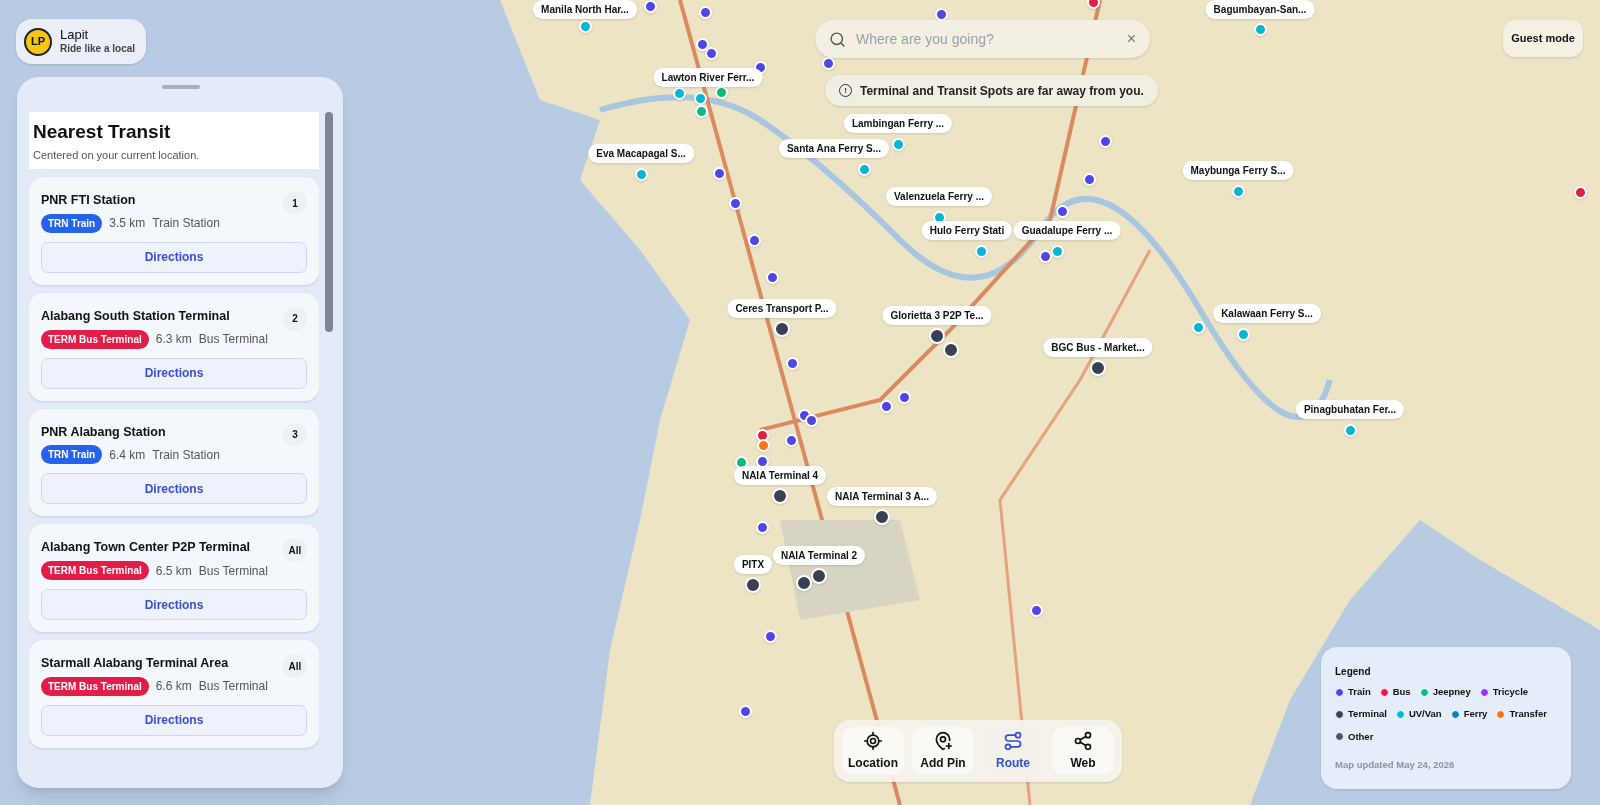 Image resolution: width=1600 pixels, height=805 pixels. I want to click on result-card: Alabang South Station Terminal TERM Bus Terminal 6.3 km Bus Terminal 2 Directions, so click(174, 346).